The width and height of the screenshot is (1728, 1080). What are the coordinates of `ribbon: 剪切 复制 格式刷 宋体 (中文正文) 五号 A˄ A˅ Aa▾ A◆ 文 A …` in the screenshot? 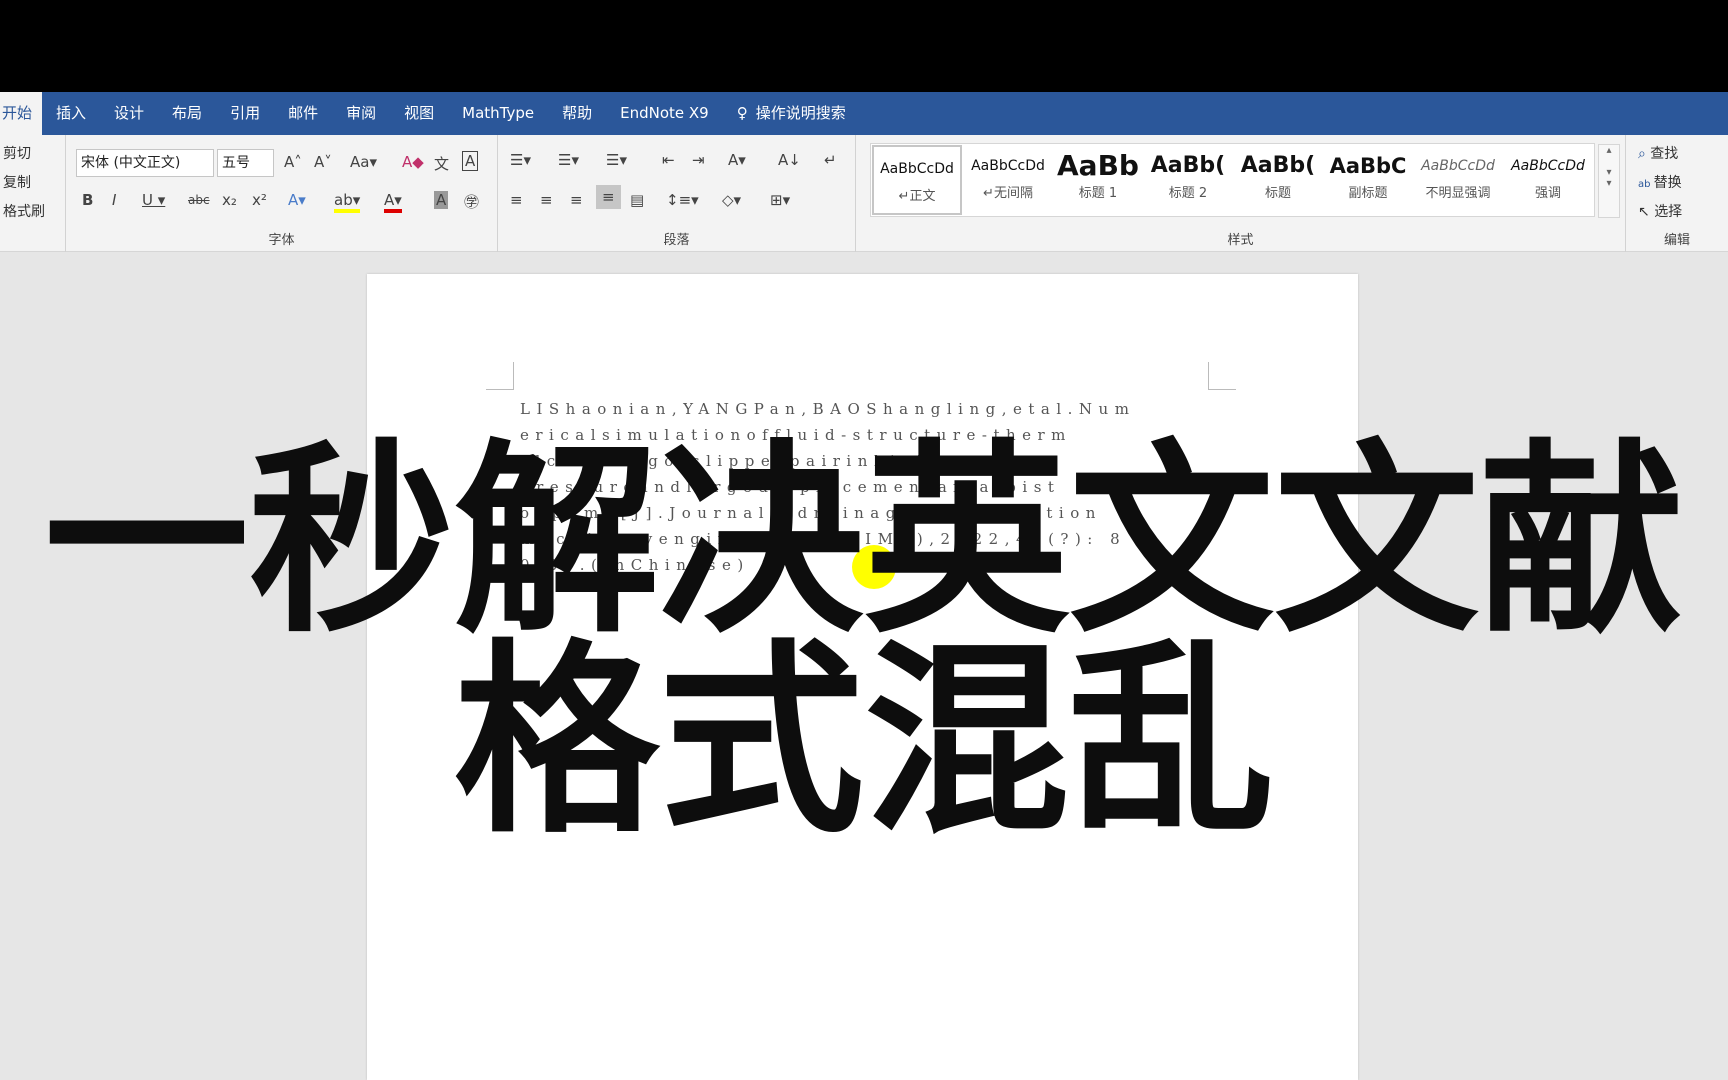 It's located at (864, 193).